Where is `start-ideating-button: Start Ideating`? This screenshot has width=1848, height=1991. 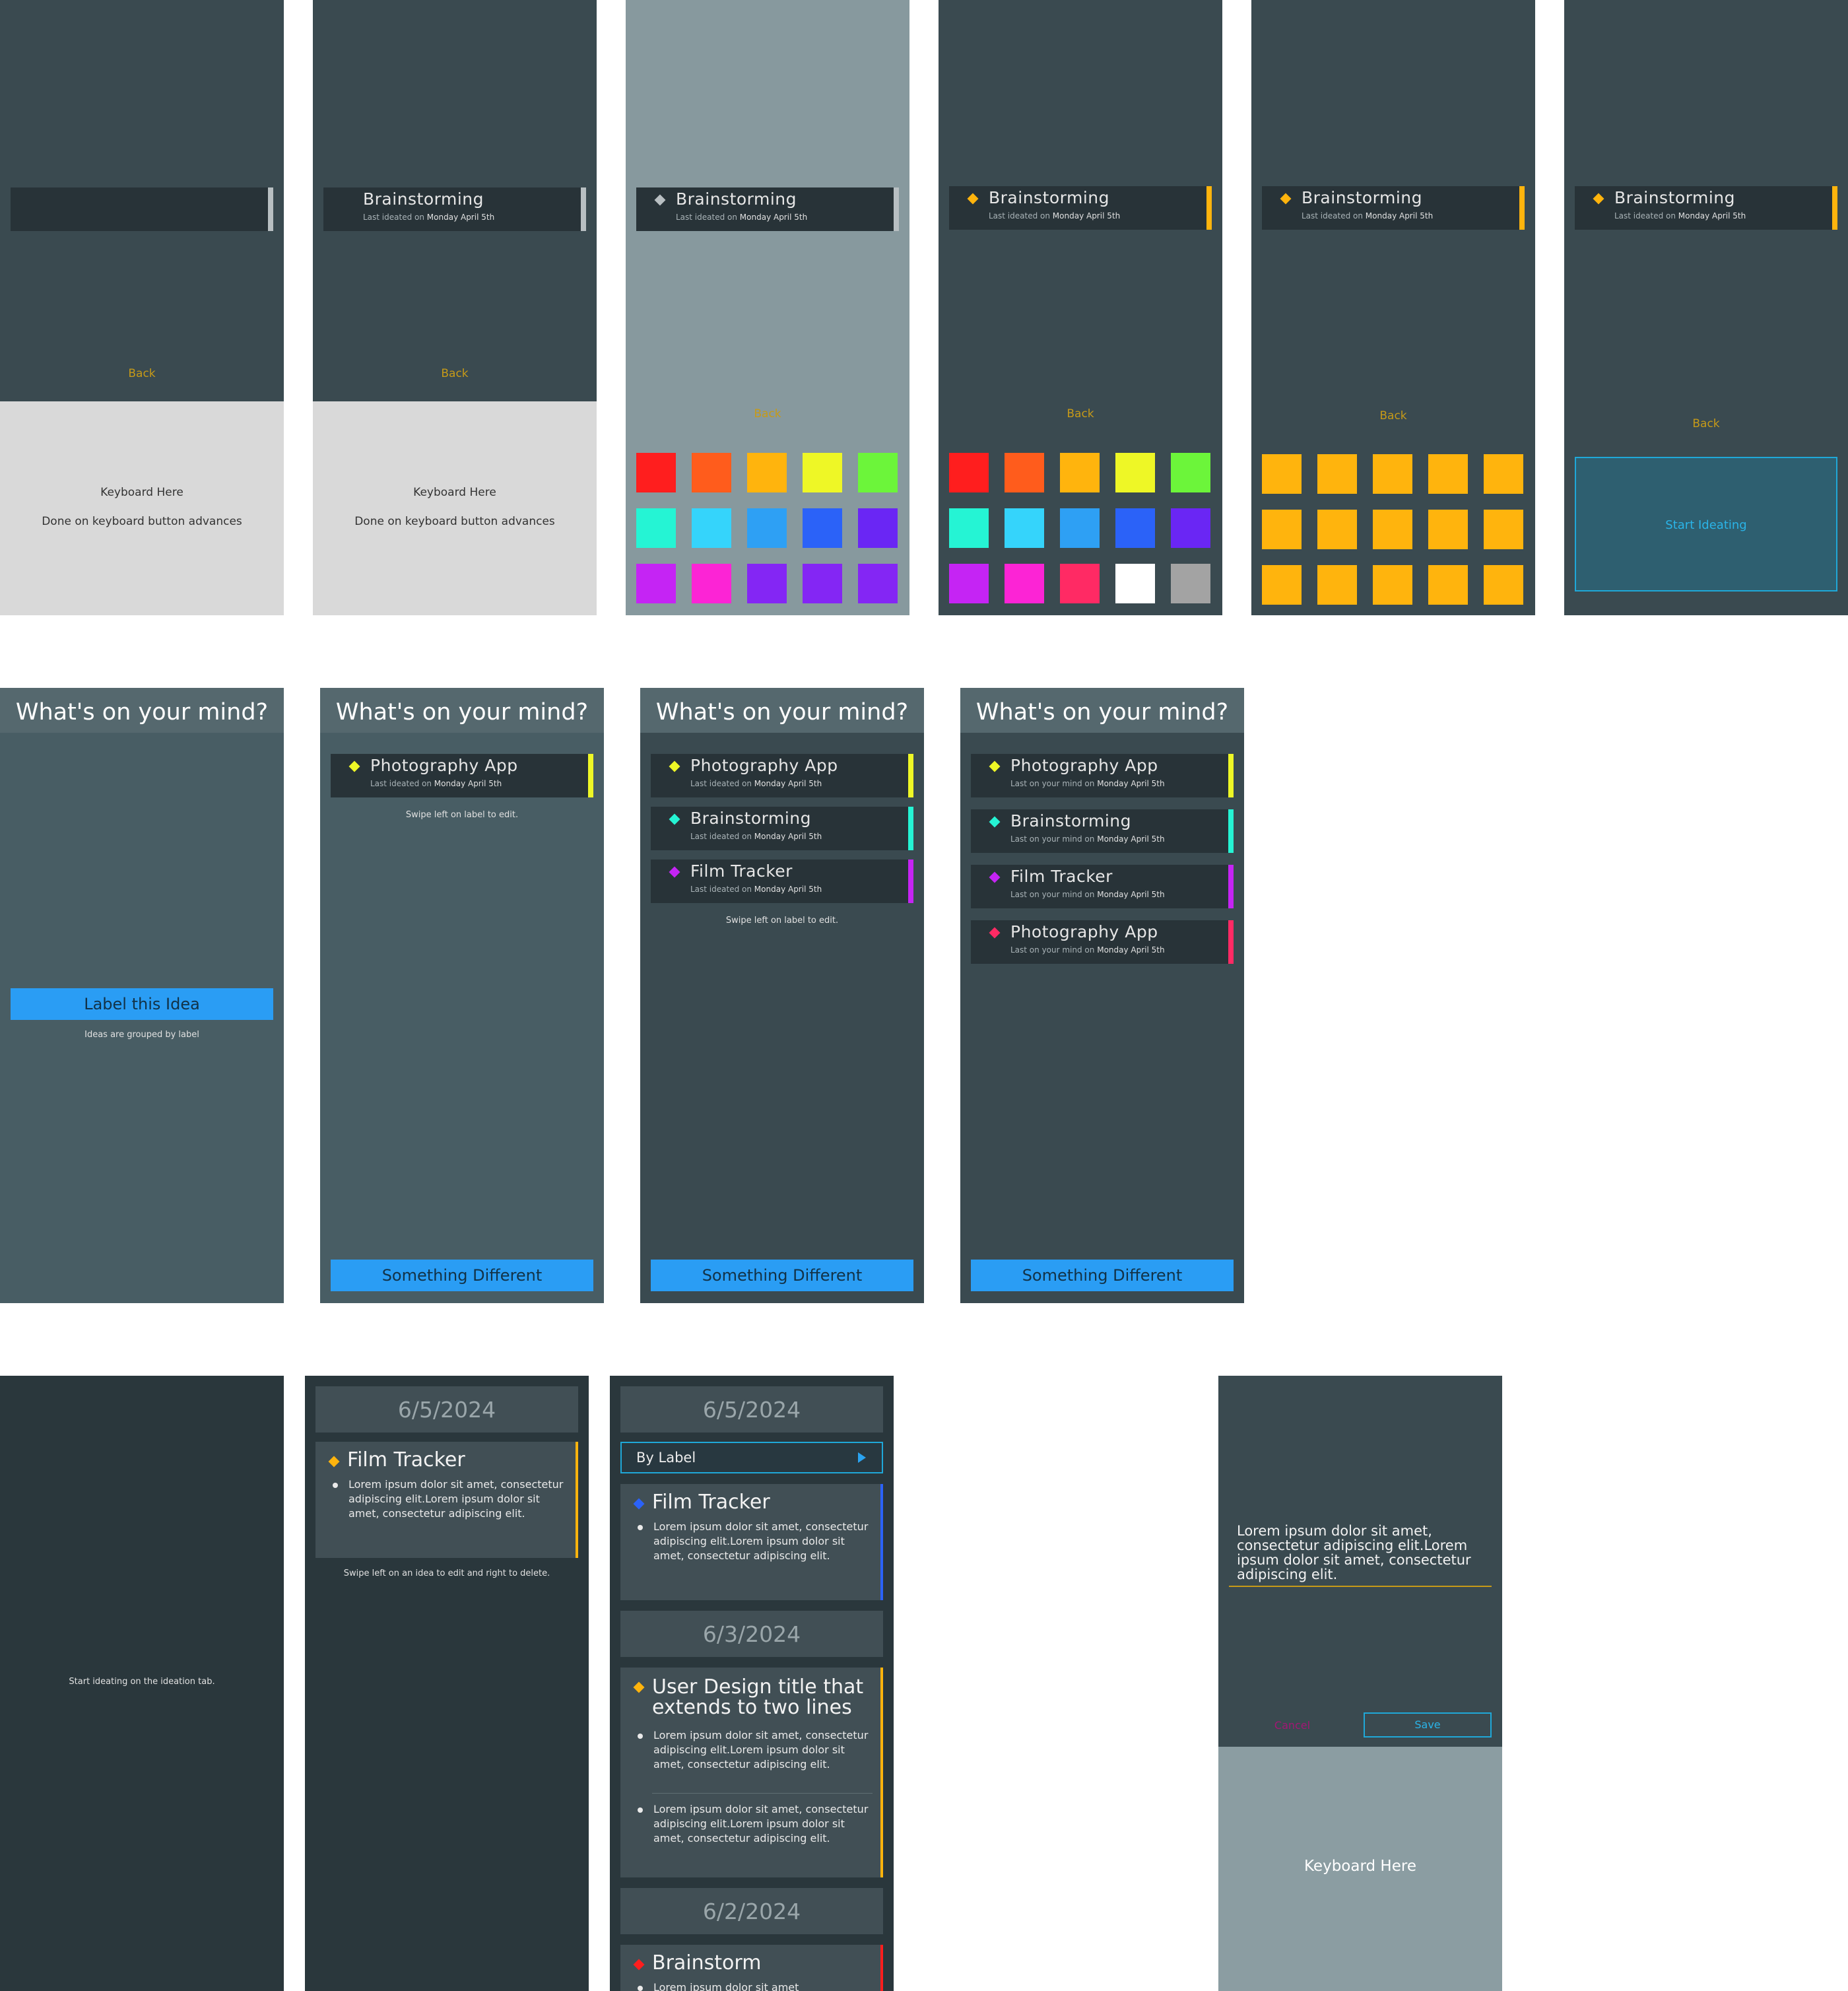 start-ideating-button: Start Ideating is located at coordinates (1706, 524).